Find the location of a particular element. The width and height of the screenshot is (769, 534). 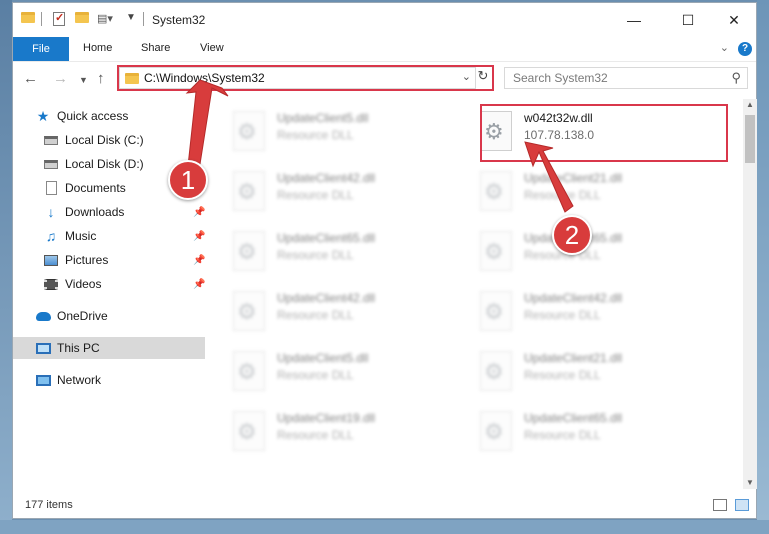

file-name: UpdateClient5.dll is located at coordinates (323, 358).